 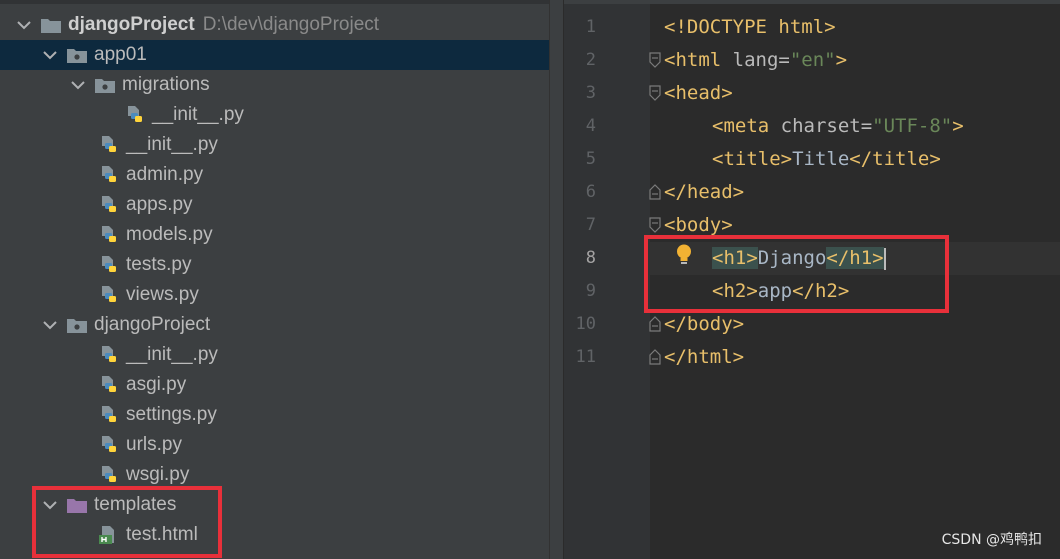 I want to click on line-number: 7, so click(x=590, y=225).